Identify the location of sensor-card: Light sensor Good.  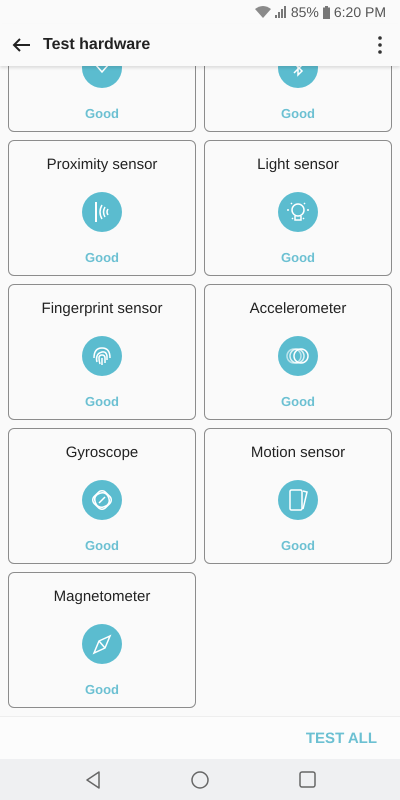
(298, 208).